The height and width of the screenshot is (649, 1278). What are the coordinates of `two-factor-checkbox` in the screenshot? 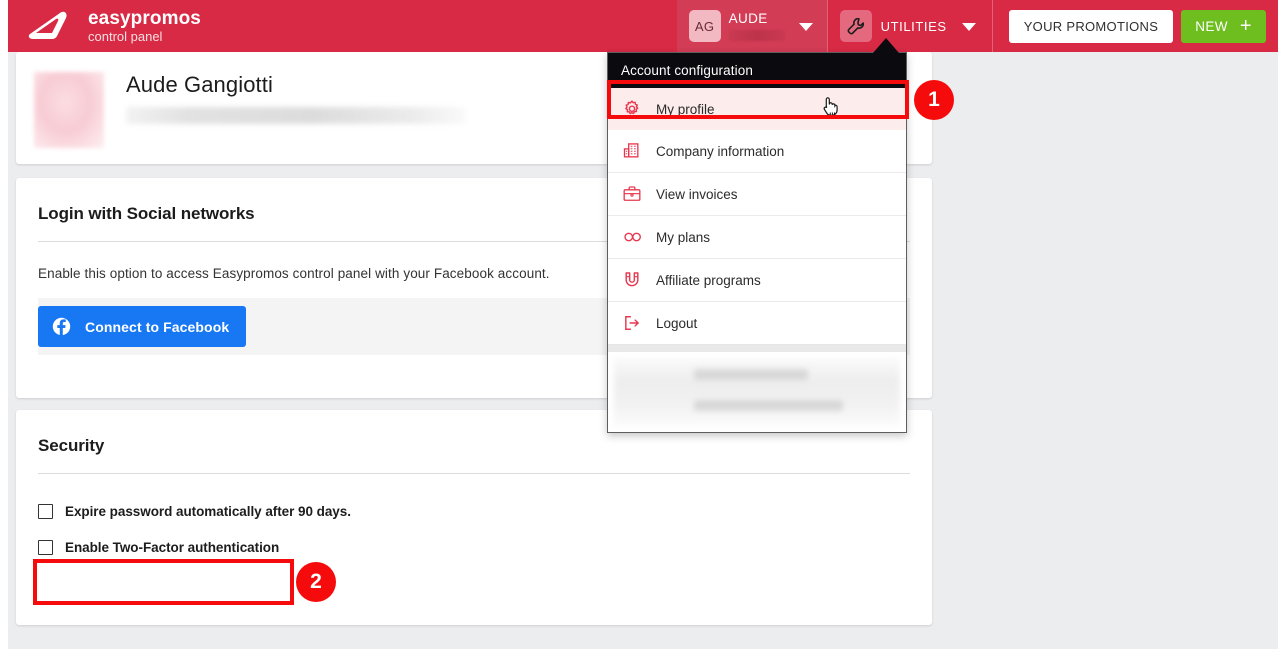 It's located at (45, 547).